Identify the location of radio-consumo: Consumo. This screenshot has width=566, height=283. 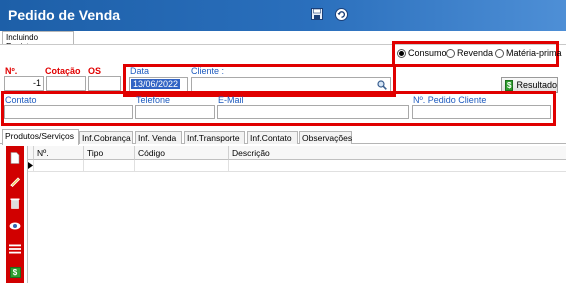
(422, 53).